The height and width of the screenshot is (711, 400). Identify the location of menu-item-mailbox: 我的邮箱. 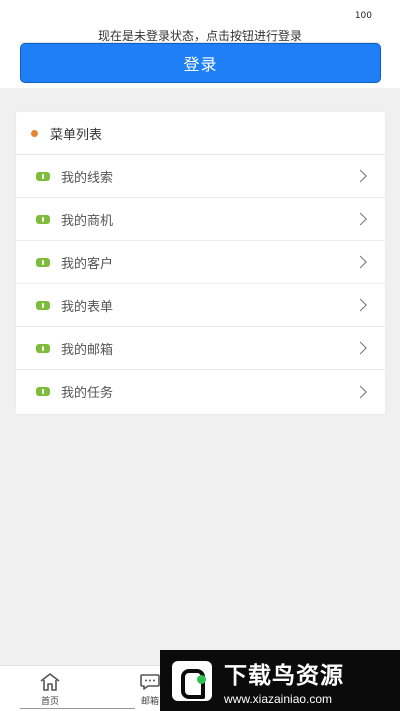
(200, 348).